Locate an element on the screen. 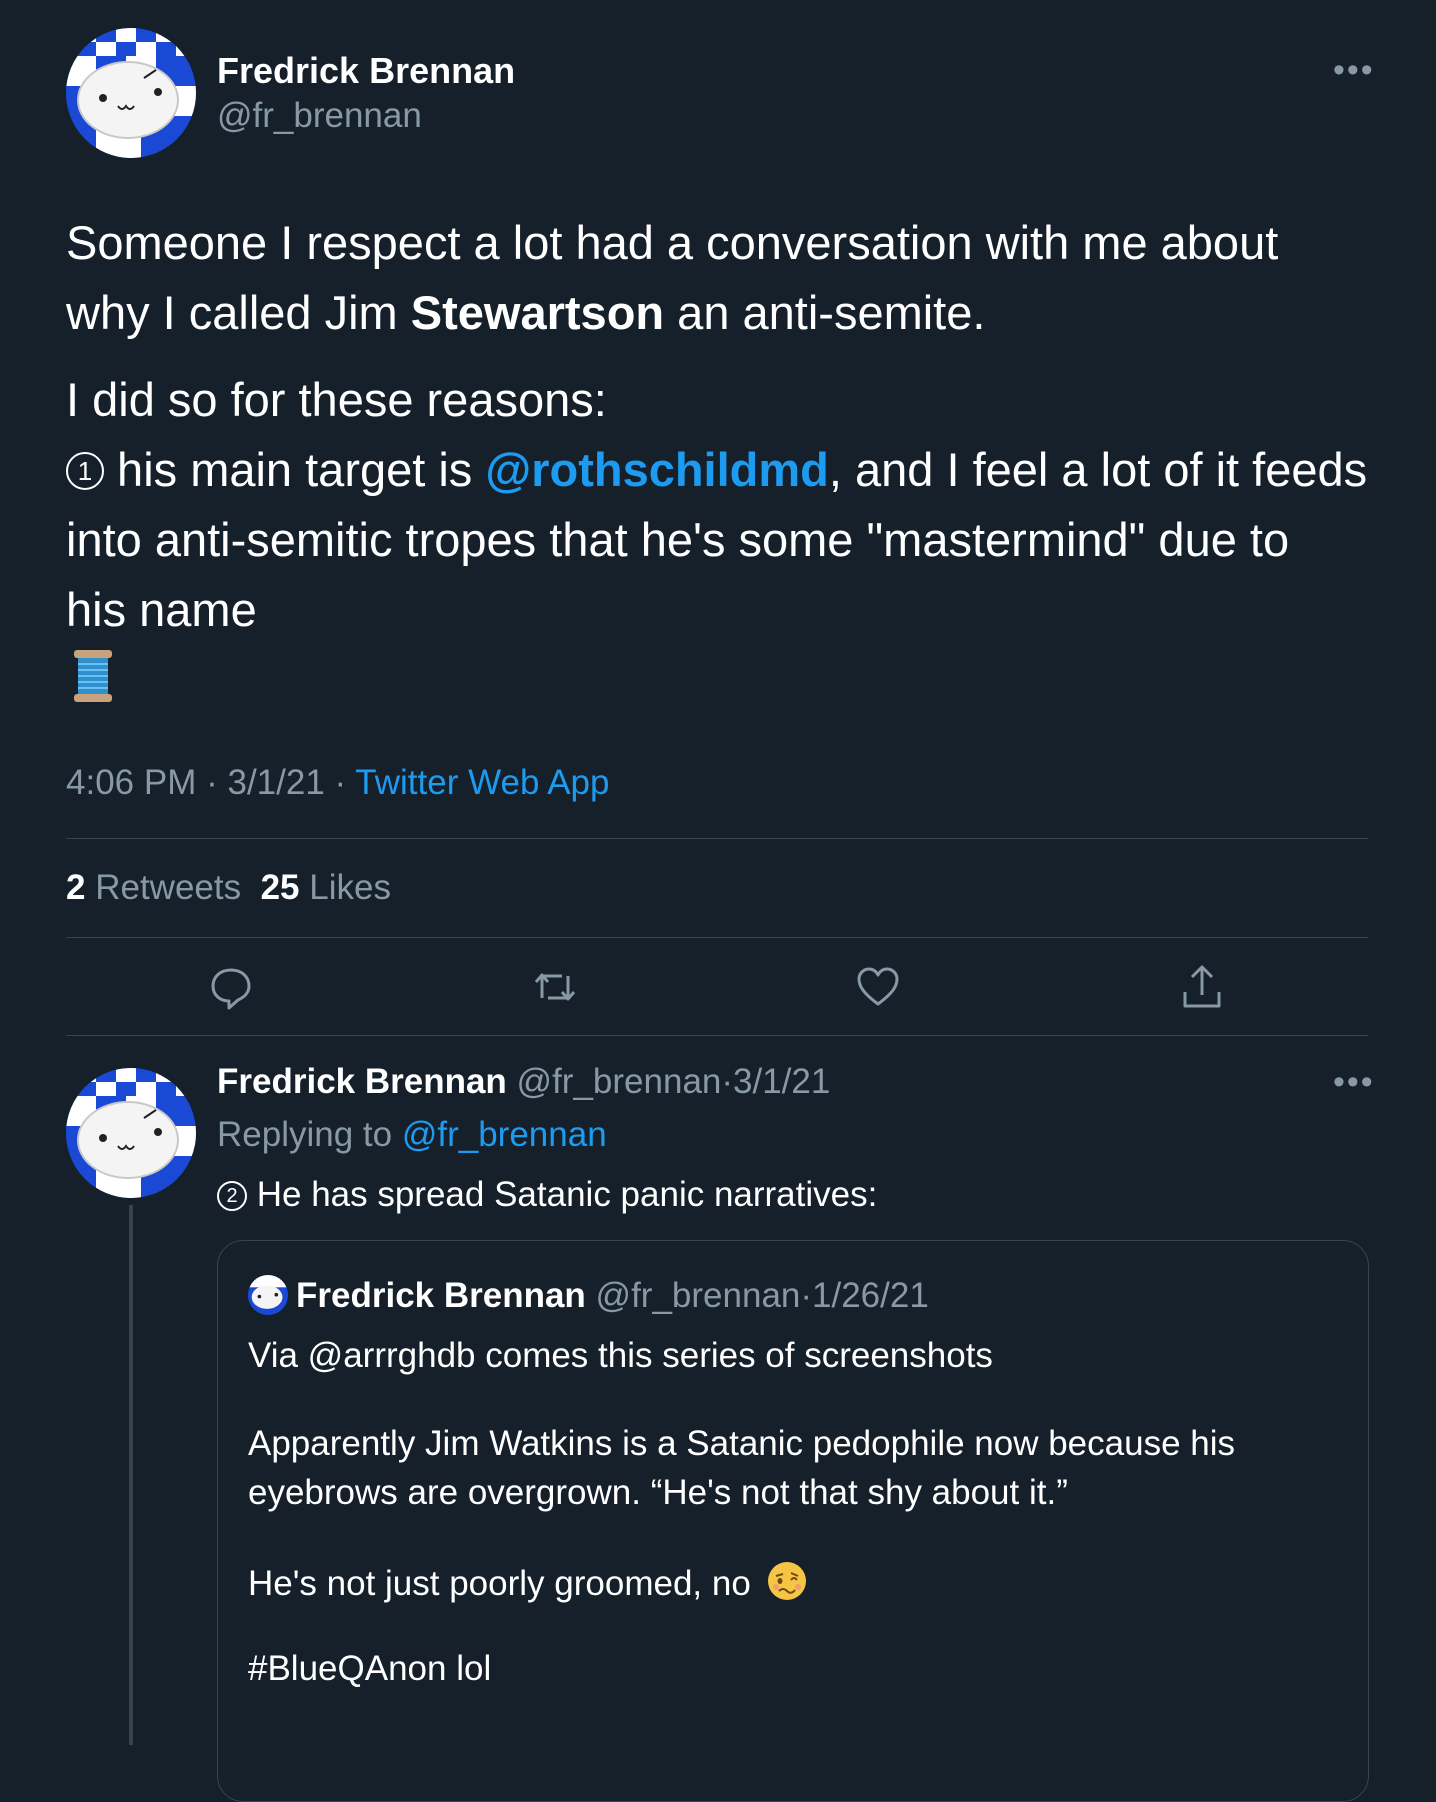 This screenshot has height=1802, width=1436. retweets-label: Retweets is located at coordinates (168, 887).